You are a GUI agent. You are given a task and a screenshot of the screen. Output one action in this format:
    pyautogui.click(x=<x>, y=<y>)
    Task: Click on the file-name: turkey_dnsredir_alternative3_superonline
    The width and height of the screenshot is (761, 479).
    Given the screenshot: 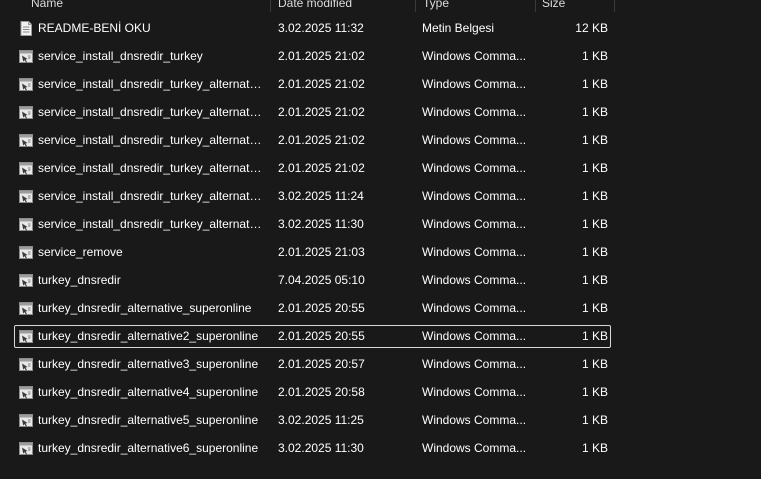 What is the action you would take?
    pyautogui.click(x=148, y=364)
    